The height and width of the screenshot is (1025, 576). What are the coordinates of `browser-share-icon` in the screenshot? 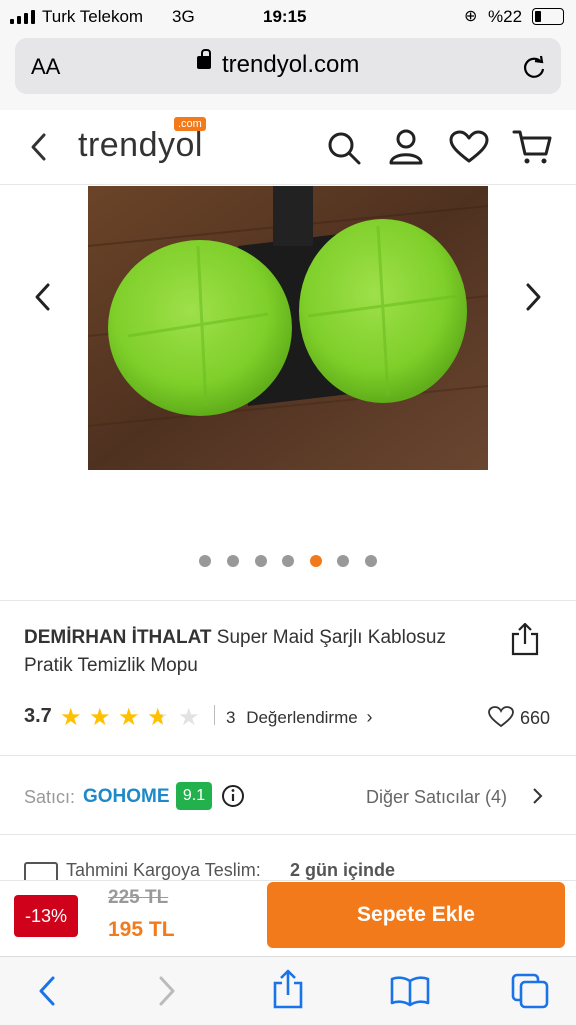 It's located at (288, 989).